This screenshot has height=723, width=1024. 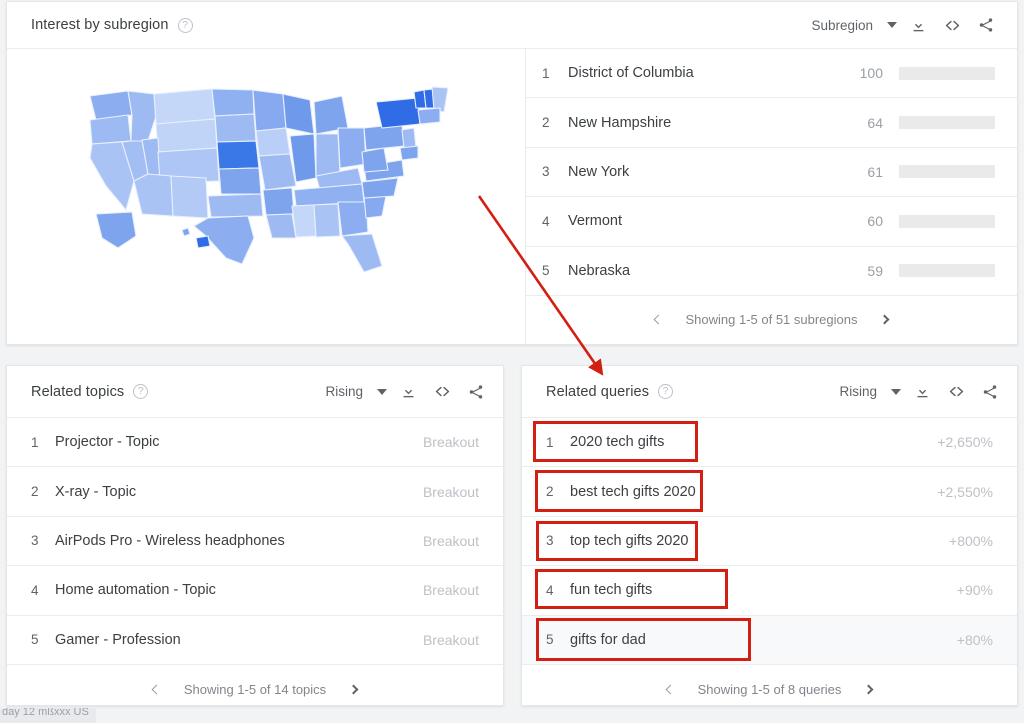 I want to click on related-queries-actions: Rising, so click(x=919, y=392).